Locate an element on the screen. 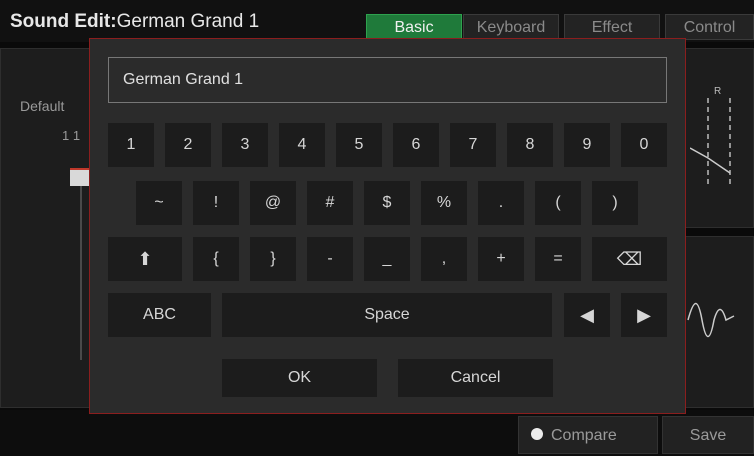  abc-key: ABC is located at coordinates (159, 315).